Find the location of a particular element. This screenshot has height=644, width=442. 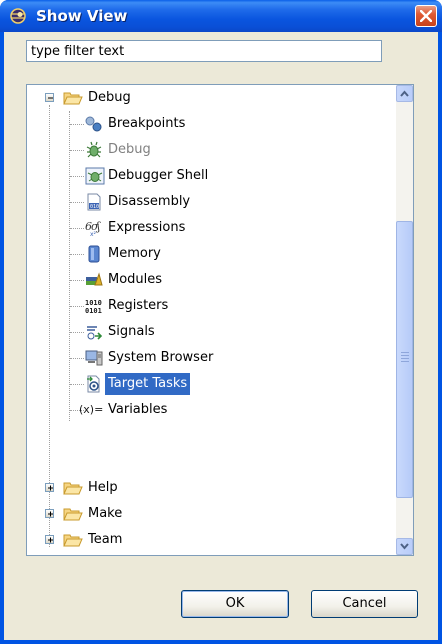

tree-item-signals: Signals is located at coordinates (211, 332).